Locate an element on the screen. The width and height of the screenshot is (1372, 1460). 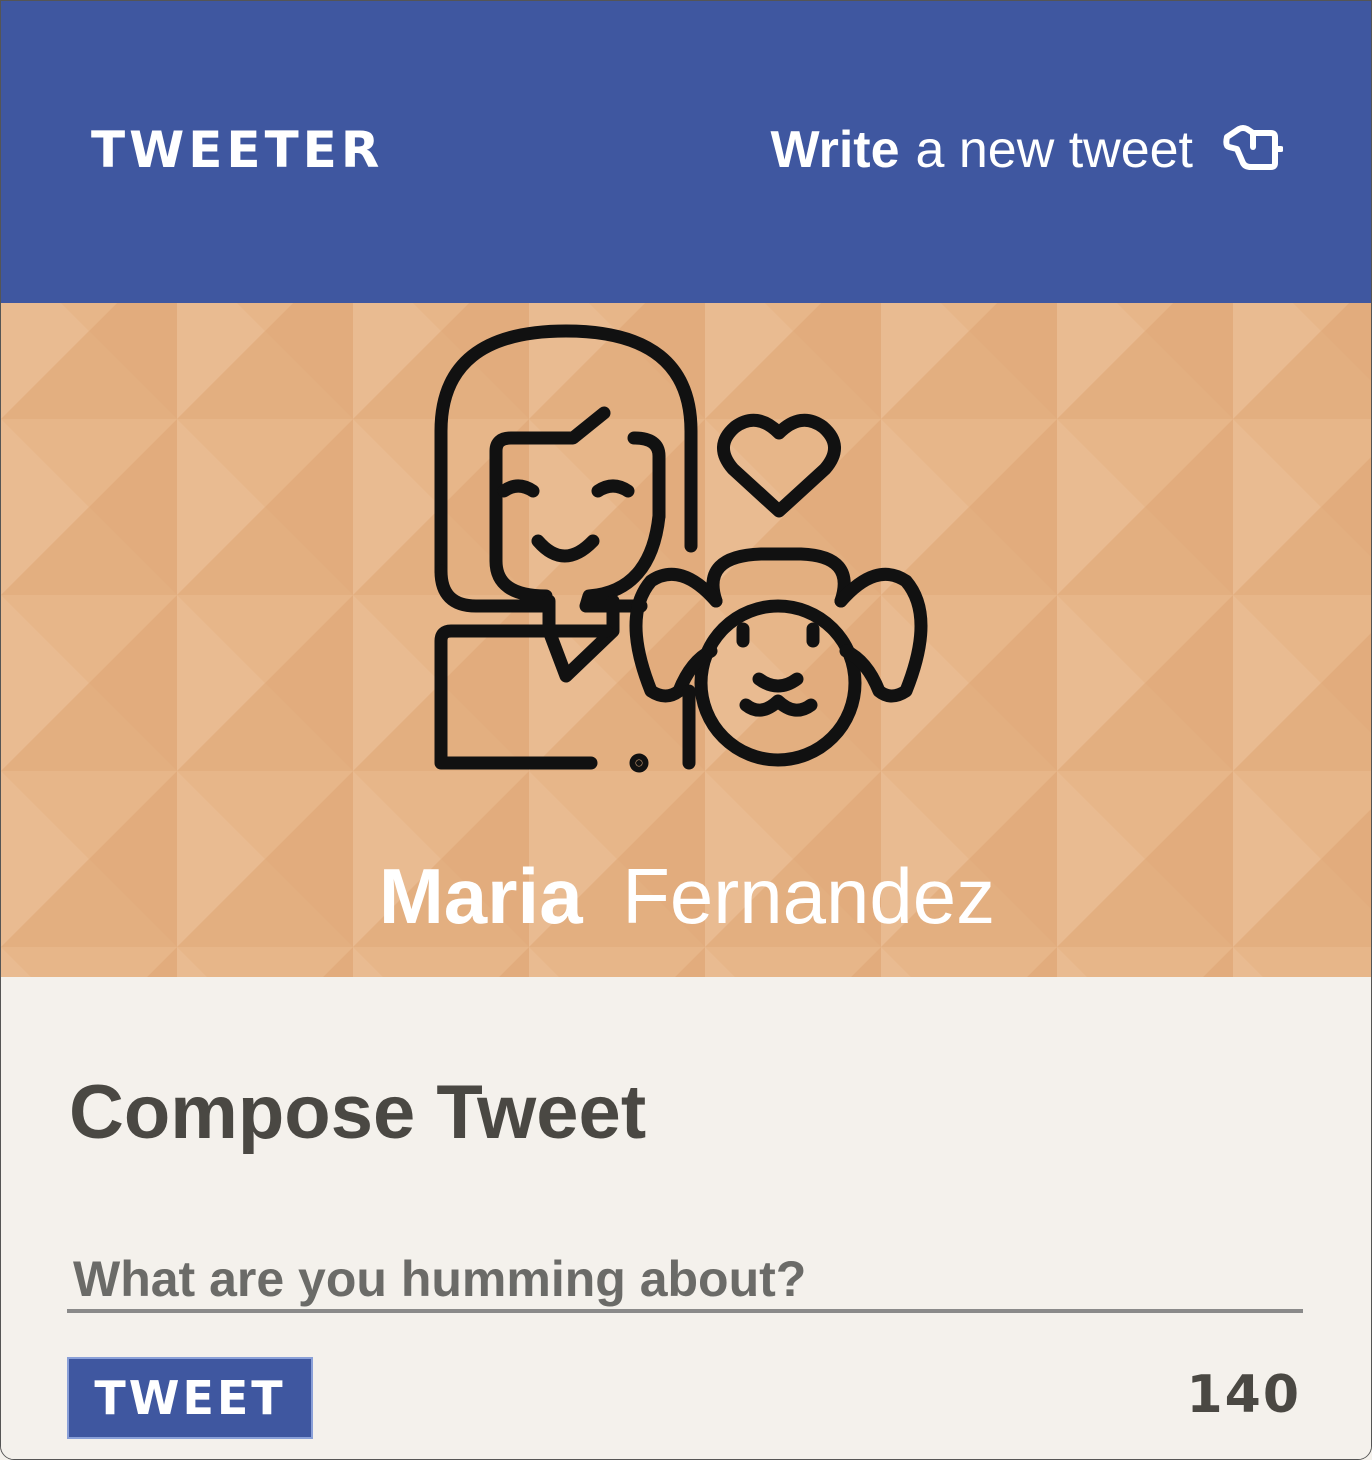
character-counter: 140 is located at coordinates (1243, 1395).